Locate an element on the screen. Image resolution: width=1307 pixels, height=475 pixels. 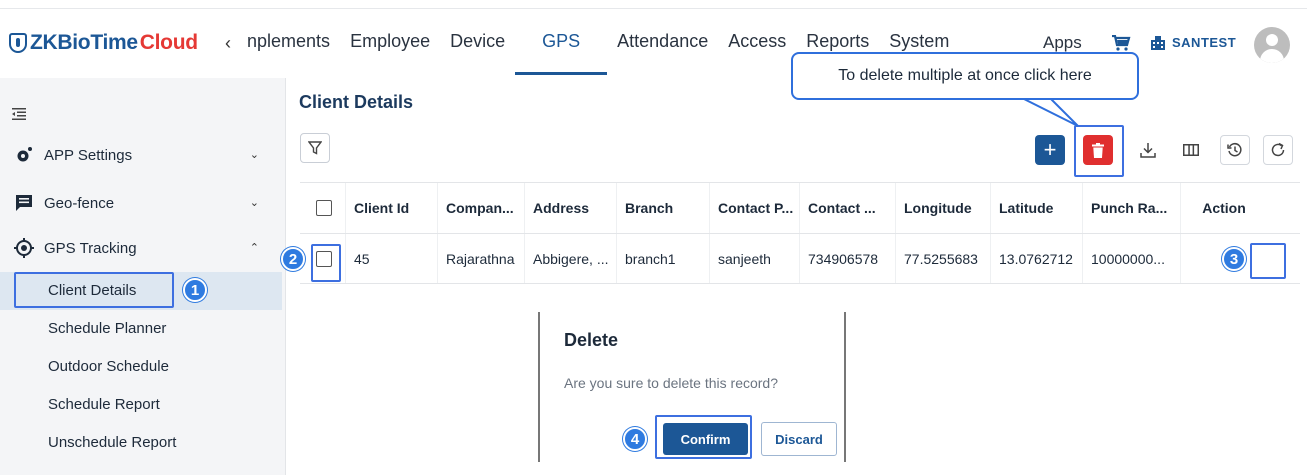
company-selector: SANTEST is located at coordinates (1193, 42).